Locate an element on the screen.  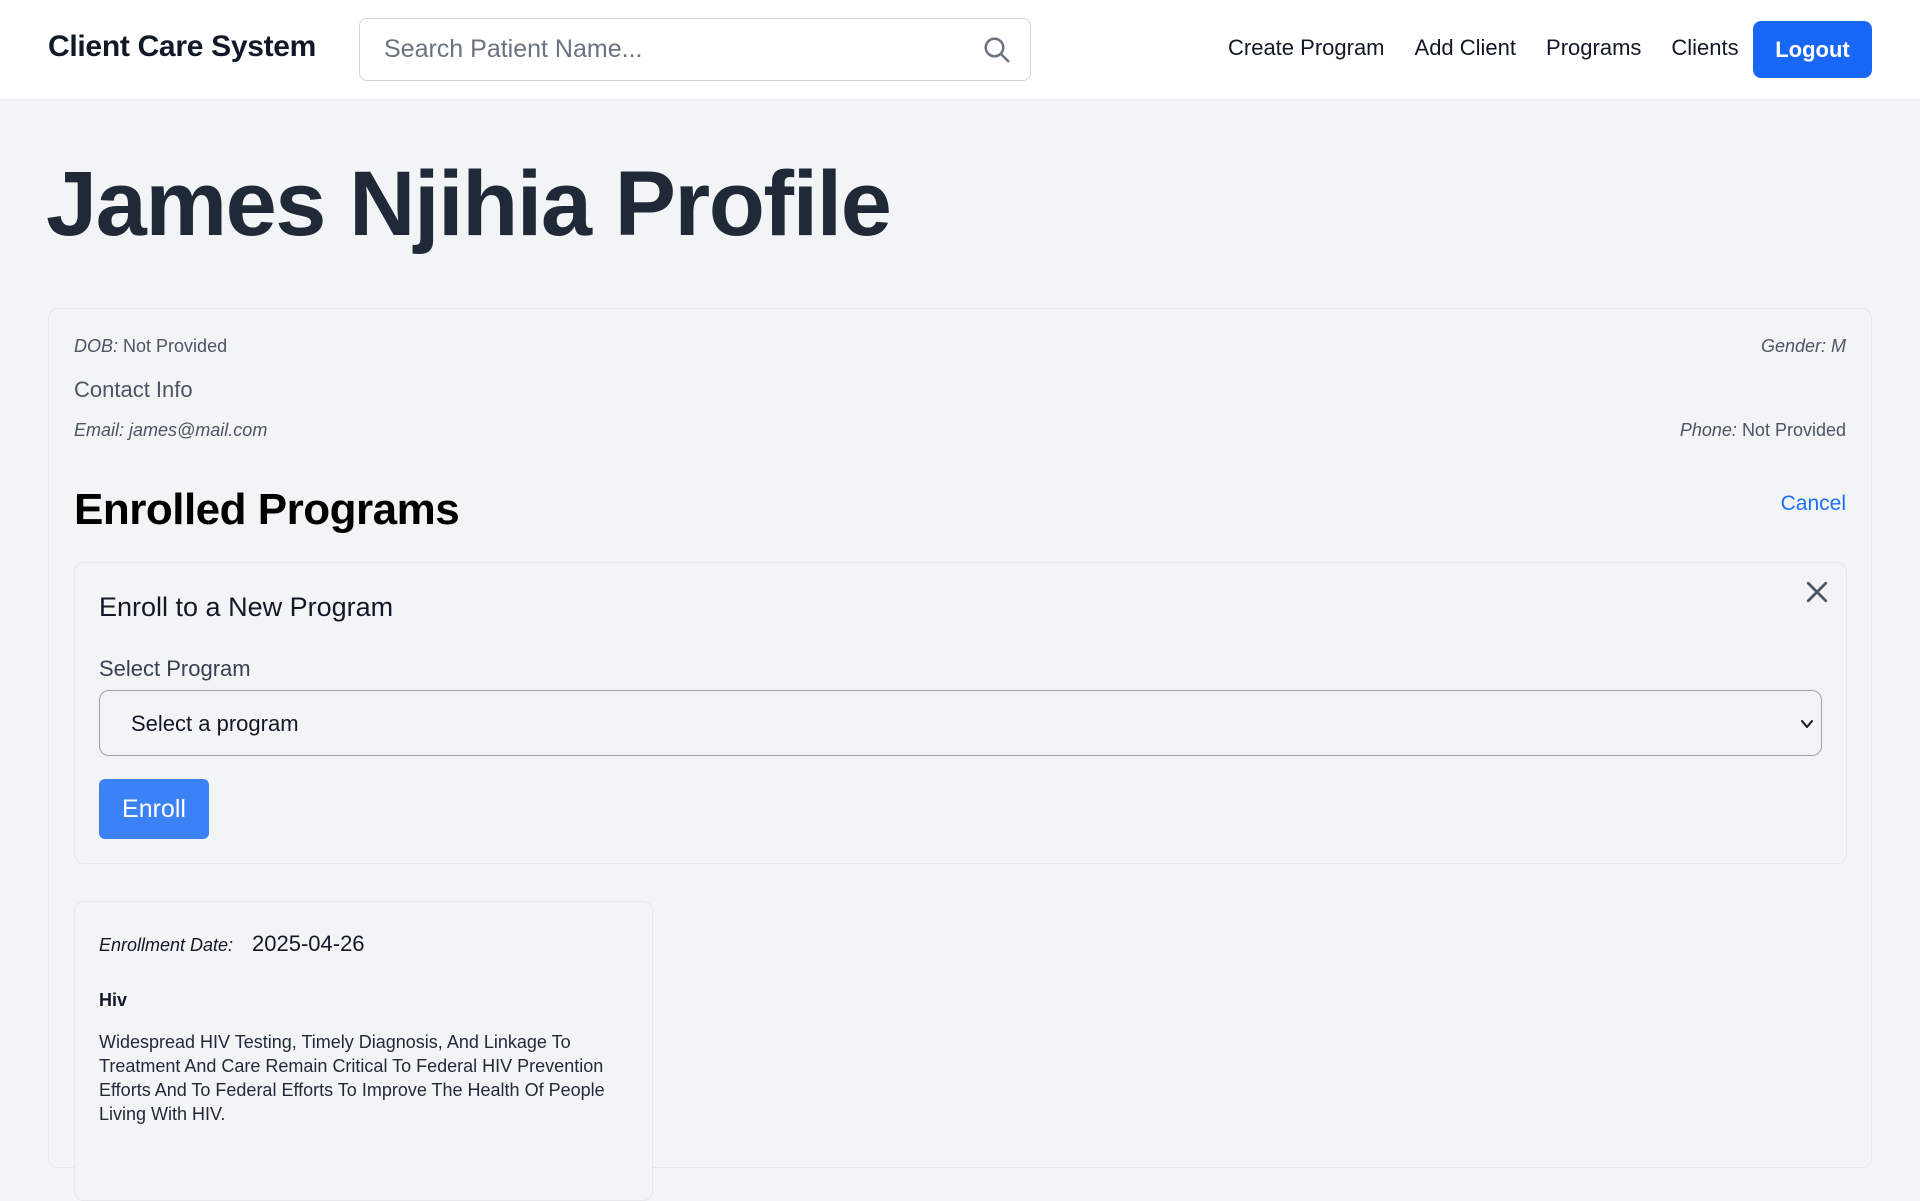
email-text: Email: james@mail.com is located at coordinates (171, 430).